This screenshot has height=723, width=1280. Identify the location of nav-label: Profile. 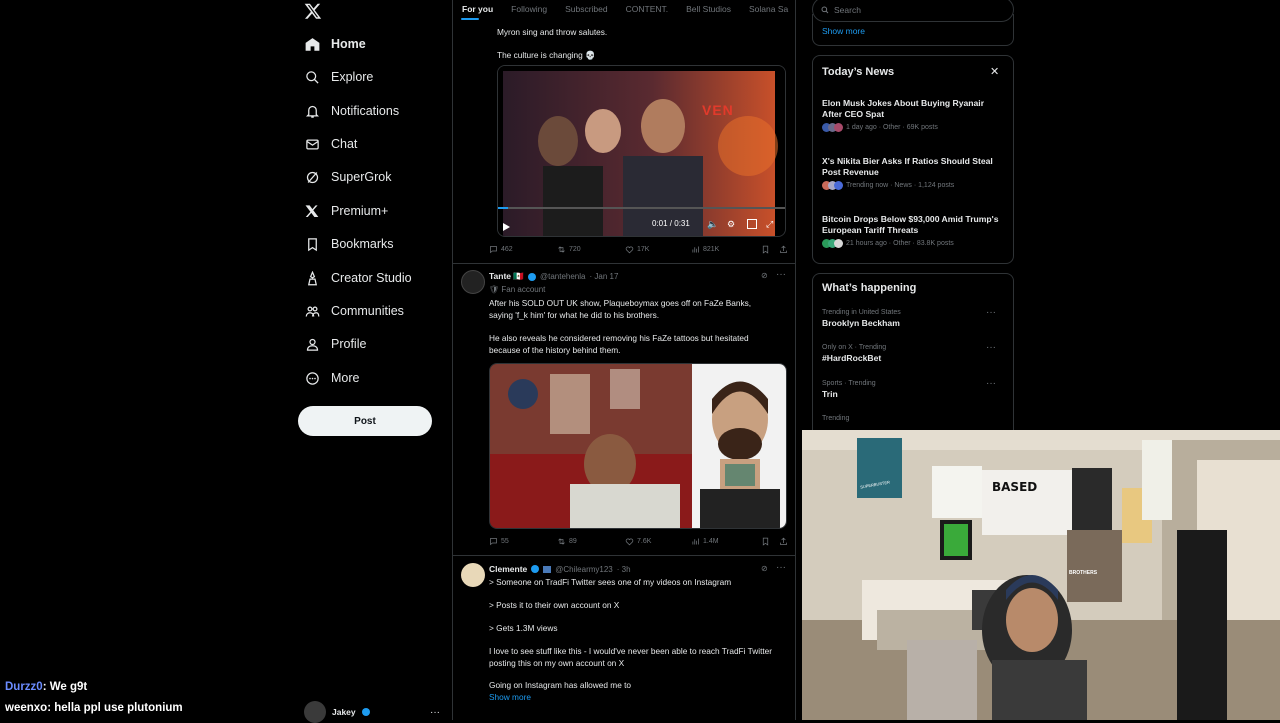
(349, 344).